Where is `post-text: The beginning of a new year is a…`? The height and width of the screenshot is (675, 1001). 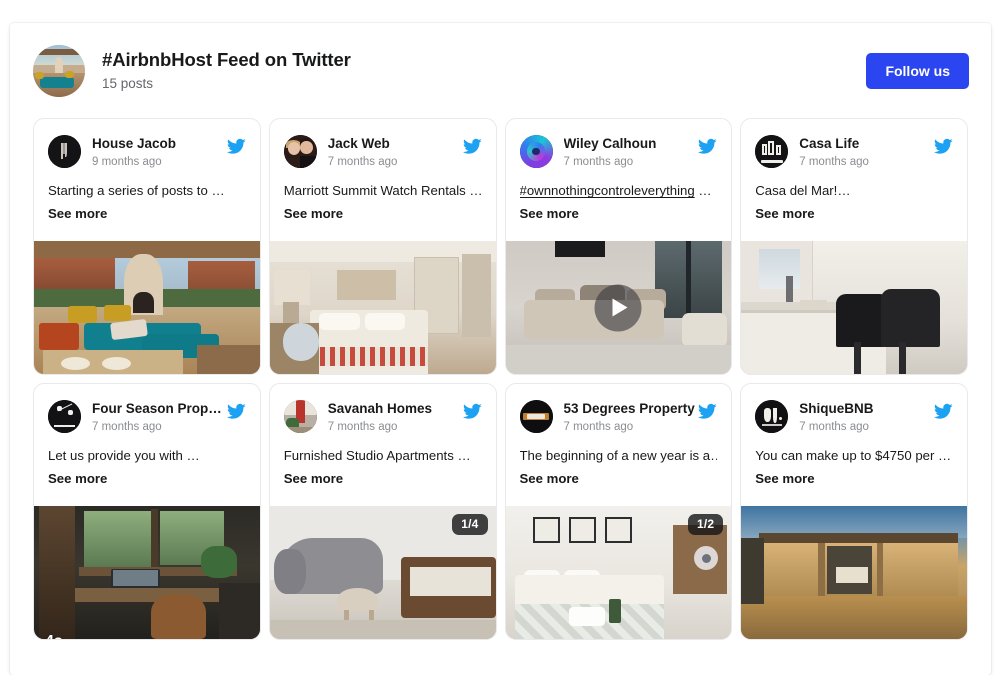
post-text: The beginning of a new year is a… is located at coordinates (618, 456).